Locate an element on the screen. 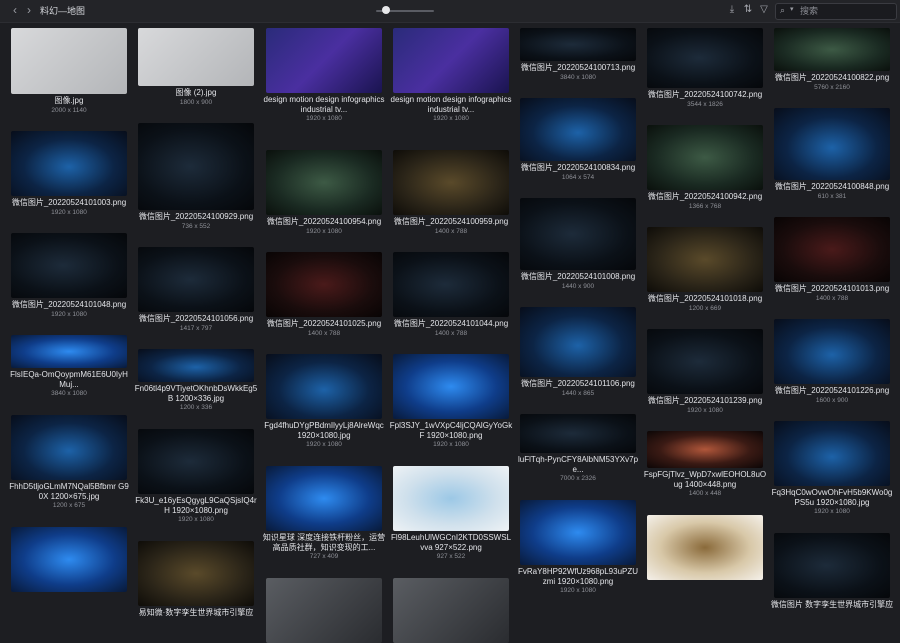 Image resolution: width=900 pixels, height=643 pixels. search-box: ⌕ ▾ is located at coordinates (836, 11).